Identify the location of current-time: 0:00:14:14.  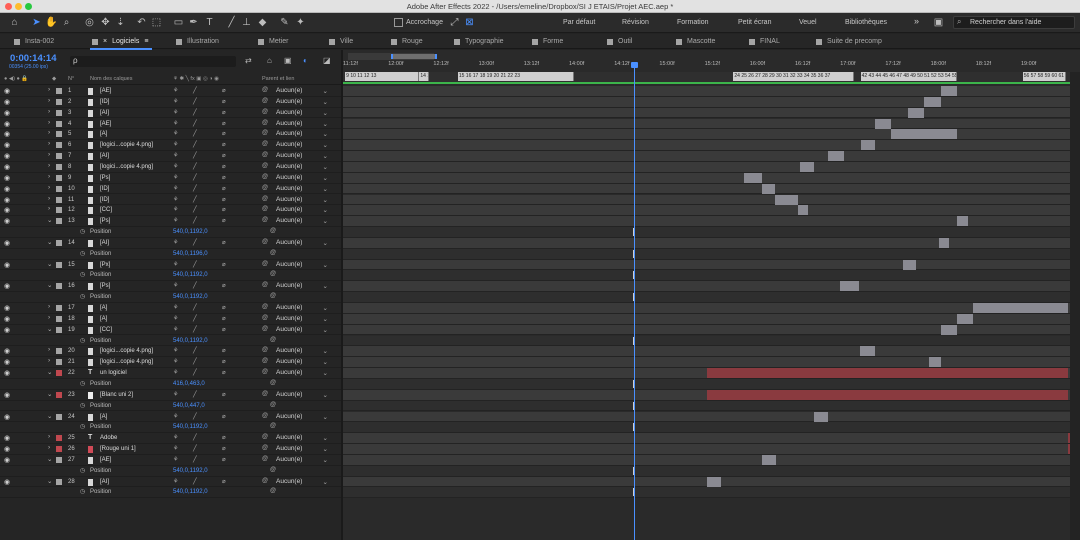
(33, 58).